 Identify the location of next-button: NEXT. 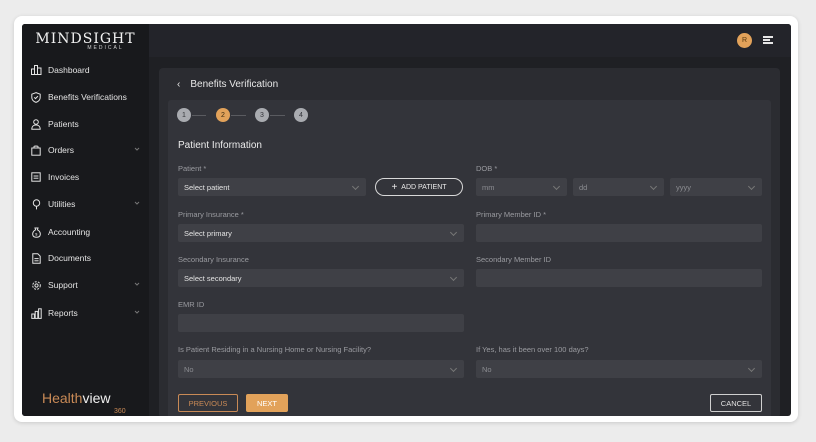
(267, 403).